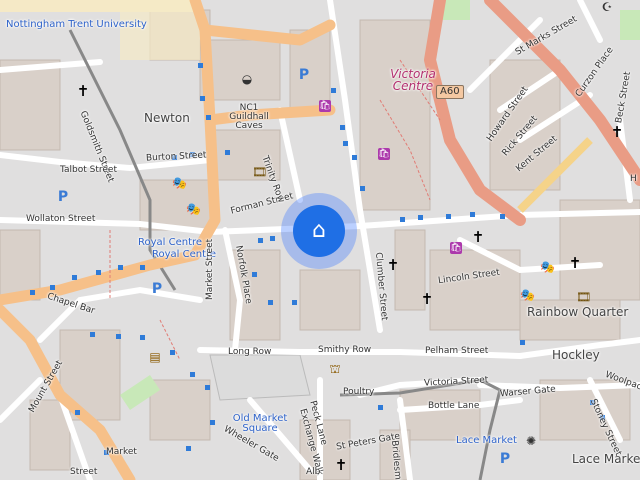  Describe the element at coordinates (61, 219) in the screenshot. I see `road-wollaton-street: Wollaton Street` at that location.